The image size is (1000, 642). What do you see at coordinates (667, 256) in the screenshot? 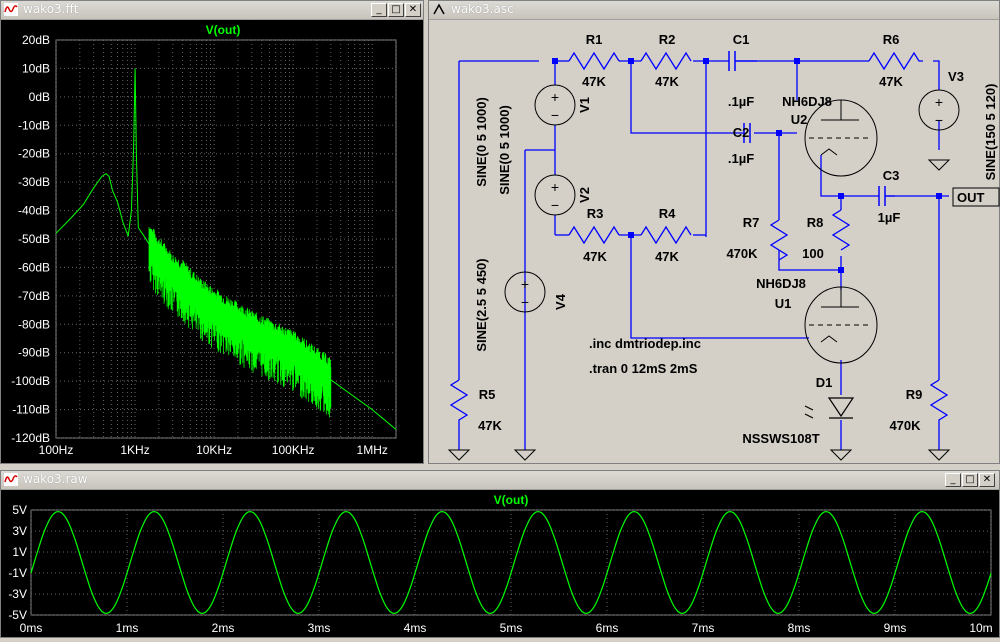
I see `r4-value: 47K` at bounding box center [667, 256].